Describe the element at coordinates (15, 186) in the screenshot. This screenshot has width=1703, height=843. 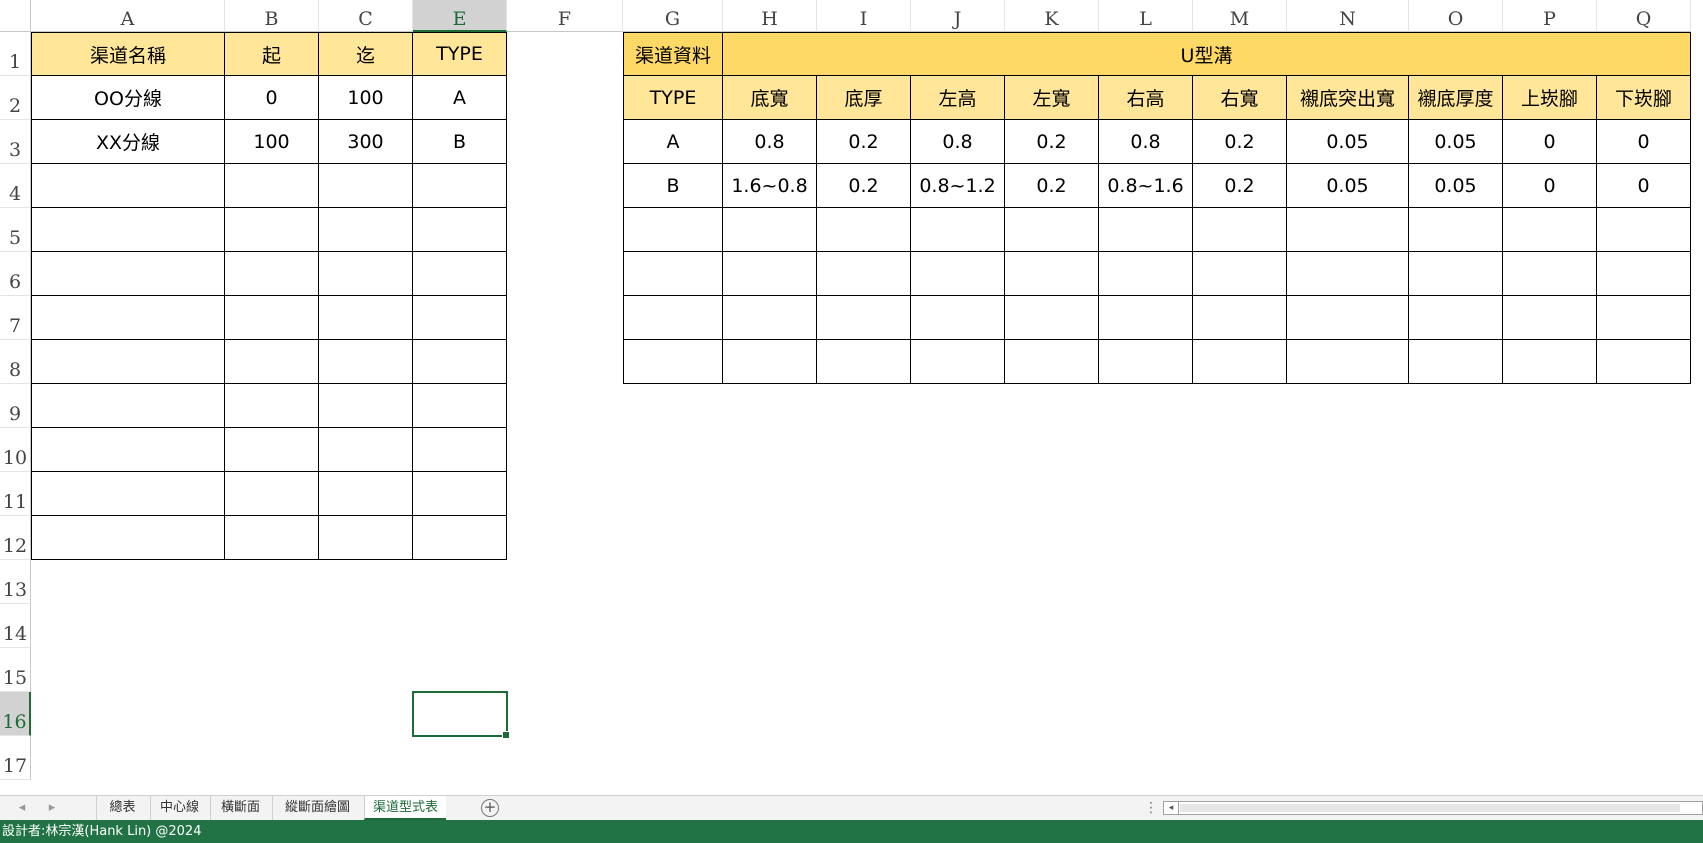
I see `row-header-4: 4` at that location.